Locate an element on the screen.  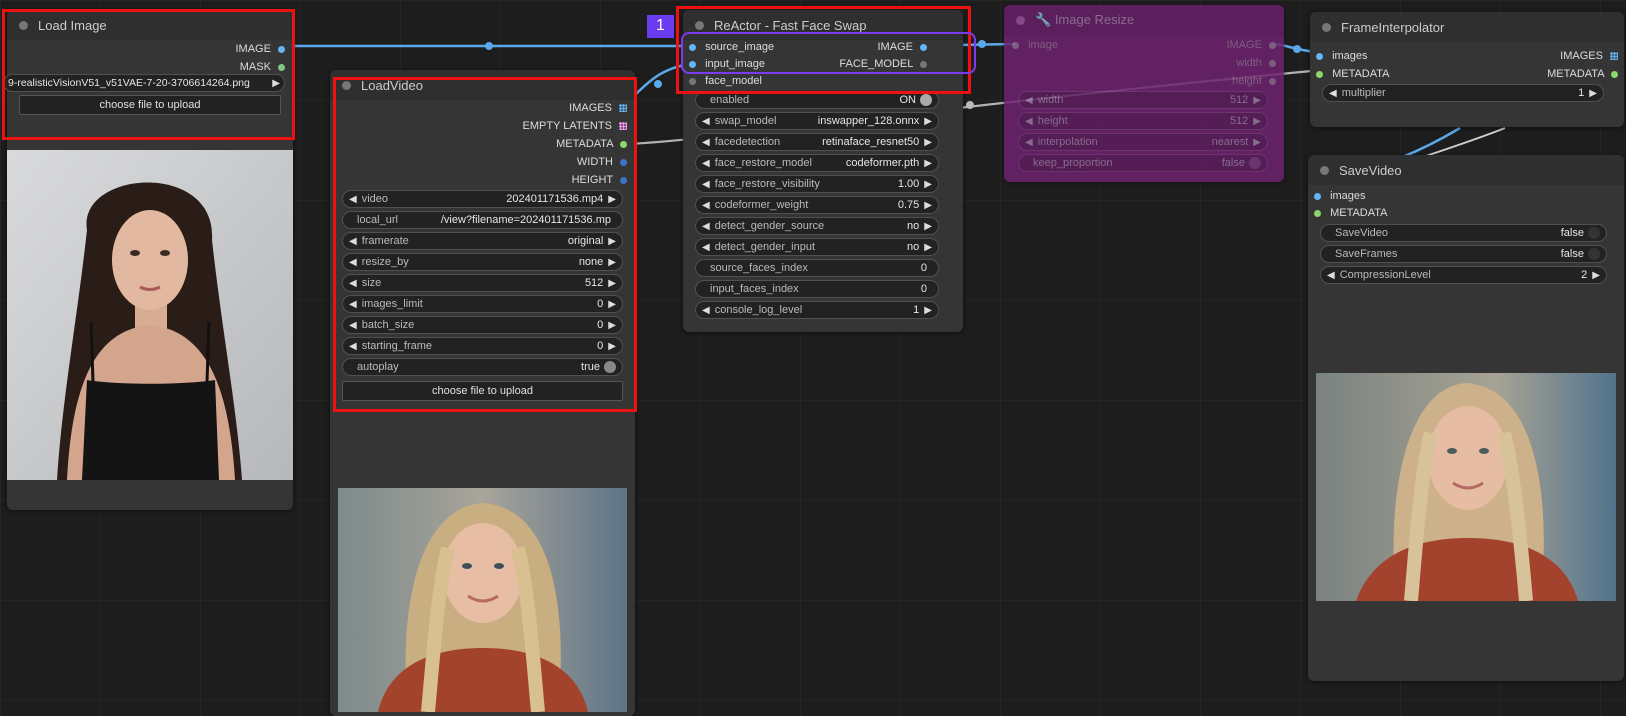
node-title-text: Image Resize is located at coordinates (1094, 19).